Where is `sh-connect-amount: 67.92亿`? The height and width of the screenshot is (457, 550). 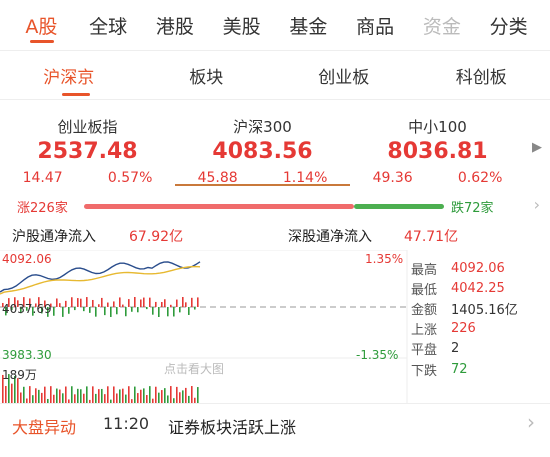 sh-connect-amount: 67.92亿 is located at coordinates (156, 237).